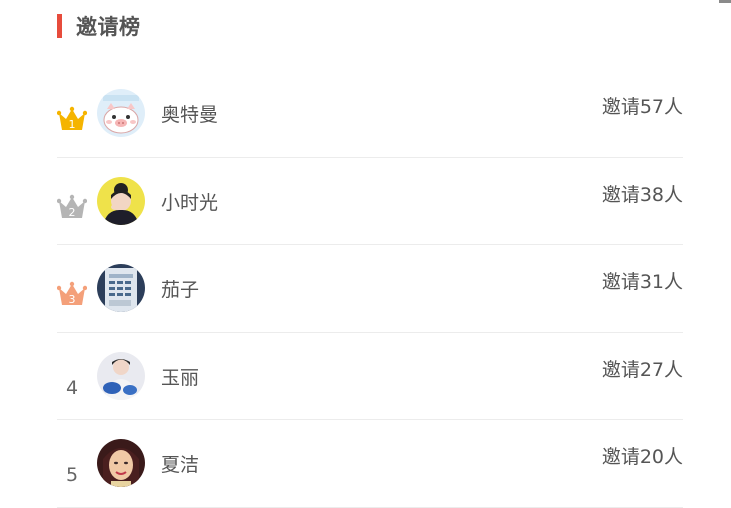  I want to click on leaderboard-row: 1 奥特曼 邀请57人, so click(370, 114).